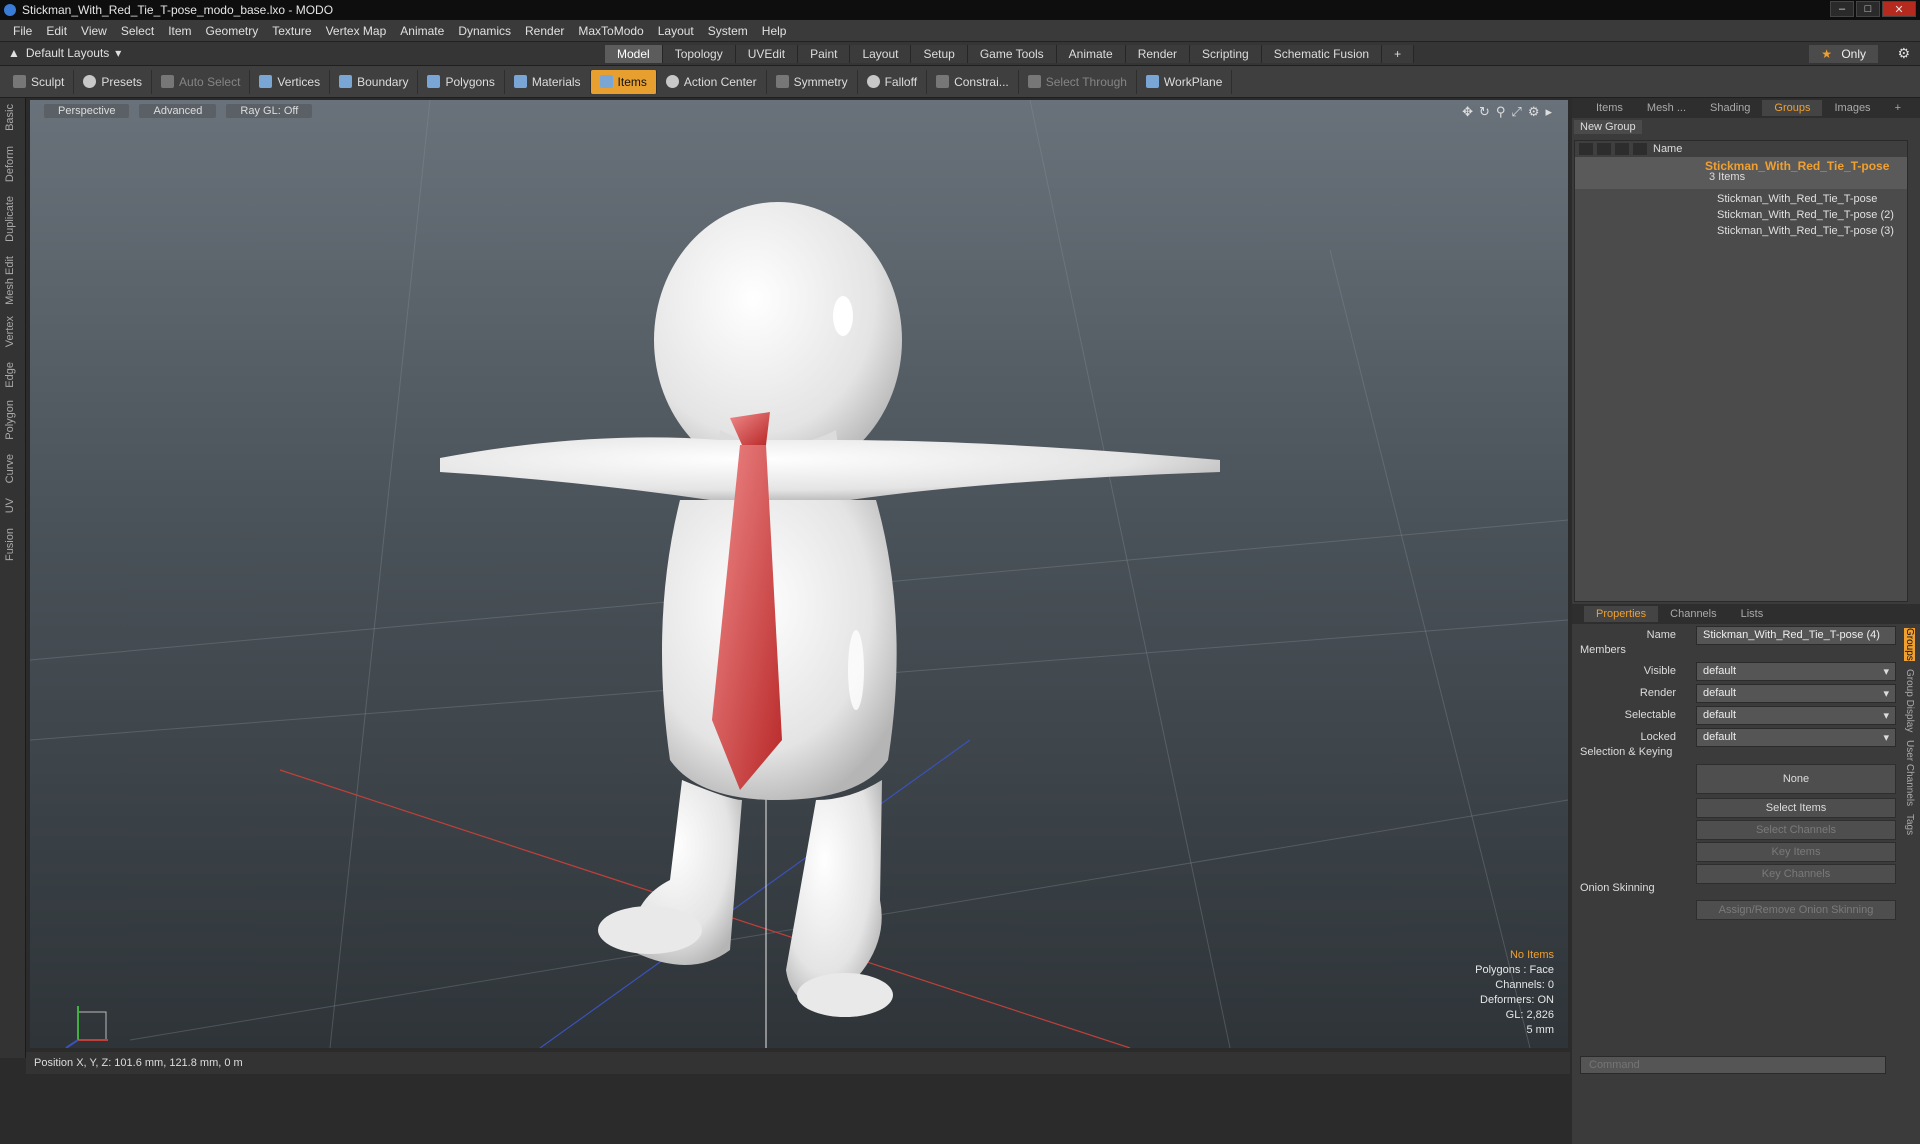 The height and width of the screenshot is (1144, 1920). I want to click on presets-button: Presets, so click(113, 81).